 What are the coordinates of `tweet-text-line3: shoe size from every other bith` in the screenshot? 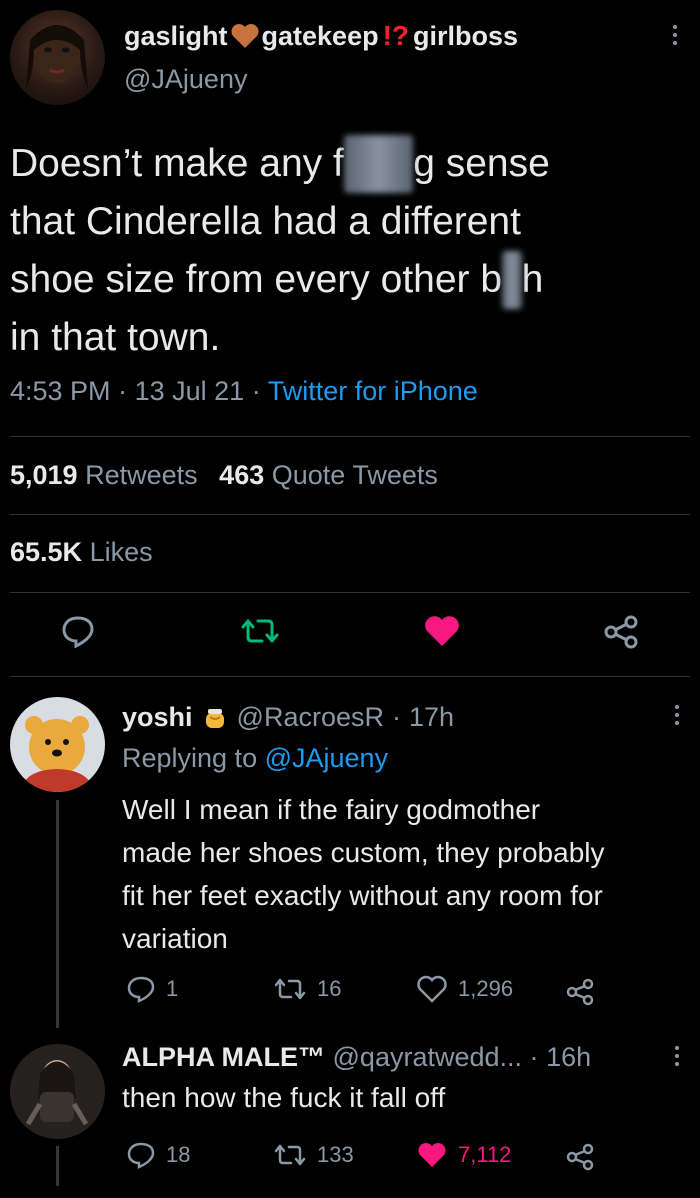 It's located at (350, 280).